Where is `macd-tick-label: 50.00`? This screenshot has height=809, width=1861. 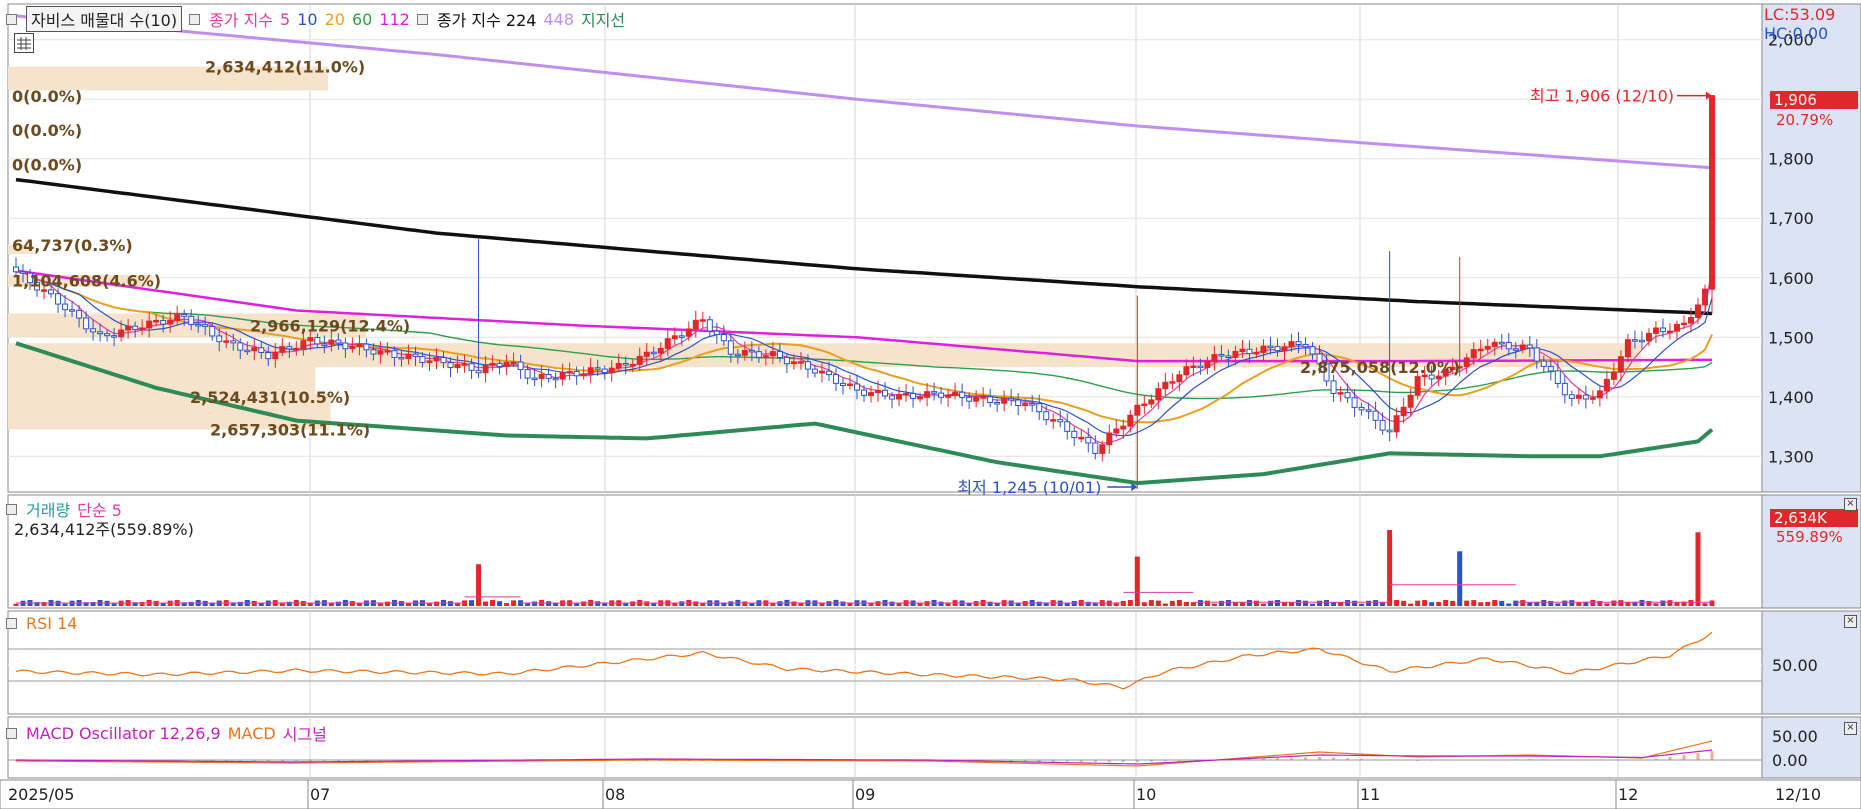
macd-tick-label: 50.00 is located at coordinates (1795, 736).